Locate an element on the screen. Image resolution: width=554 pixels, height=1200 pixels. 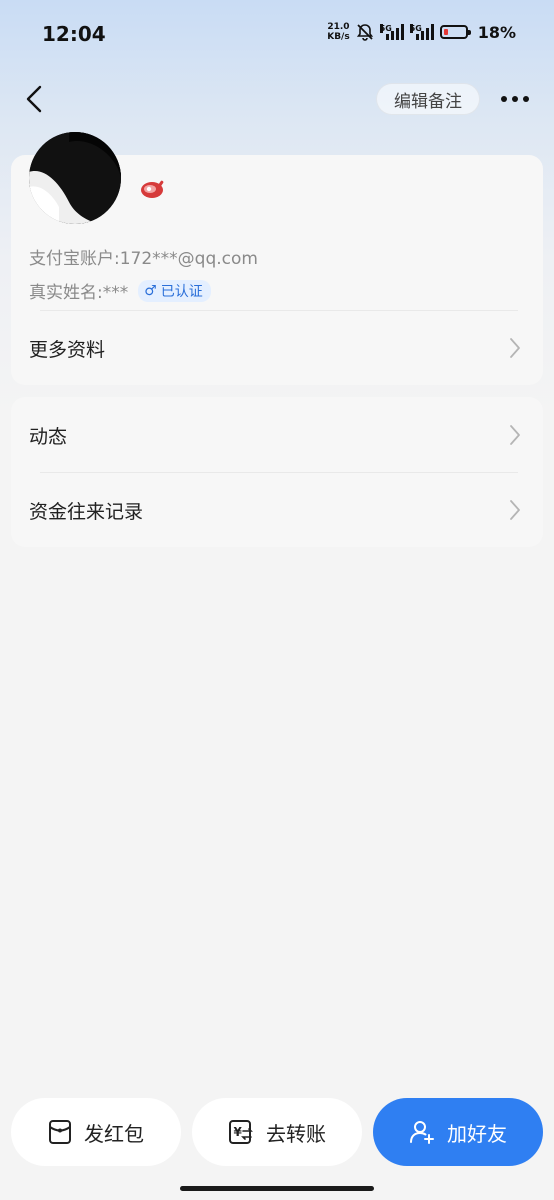
more-info-row: 更多资料 is located at coordinates (277, 348).